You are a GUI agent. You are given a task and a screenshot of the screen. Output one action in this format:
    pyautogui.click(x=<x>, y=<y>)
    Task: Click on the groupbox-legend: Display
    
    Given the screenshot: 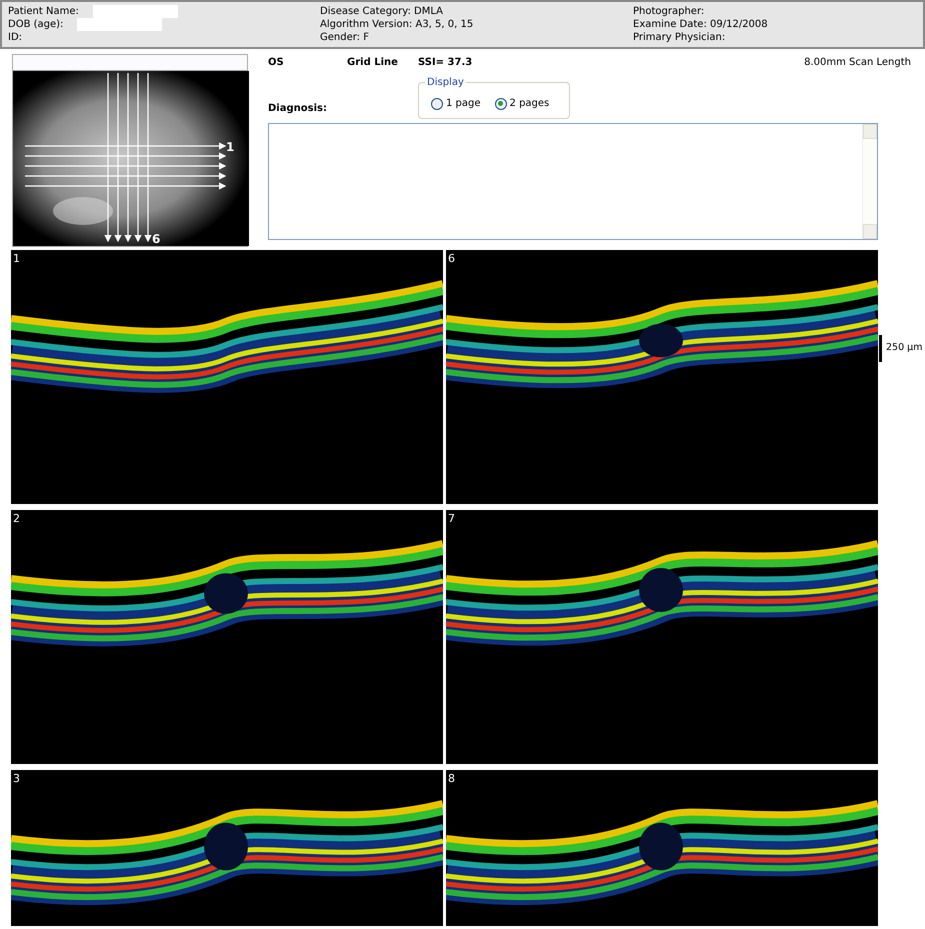 What is the action you would take?
    pyautogui.click(x=445, y=82)
    